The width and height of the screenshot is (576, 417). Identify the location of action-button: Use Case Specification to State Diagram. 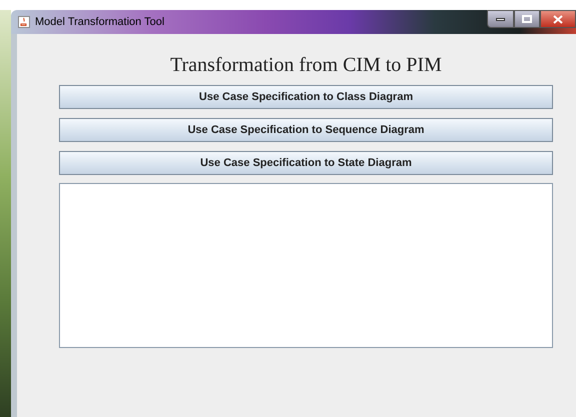
(306, 163).